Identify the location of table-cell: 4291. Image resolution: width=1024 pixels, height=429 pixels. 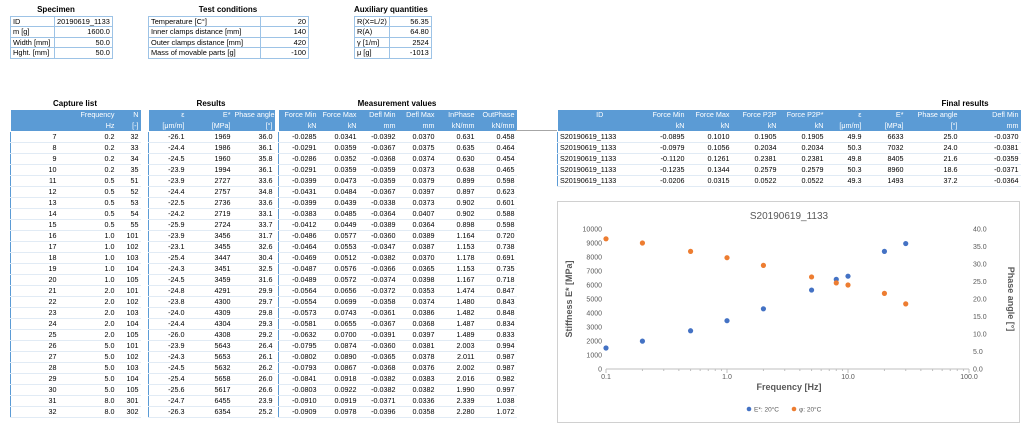
(209, 291).